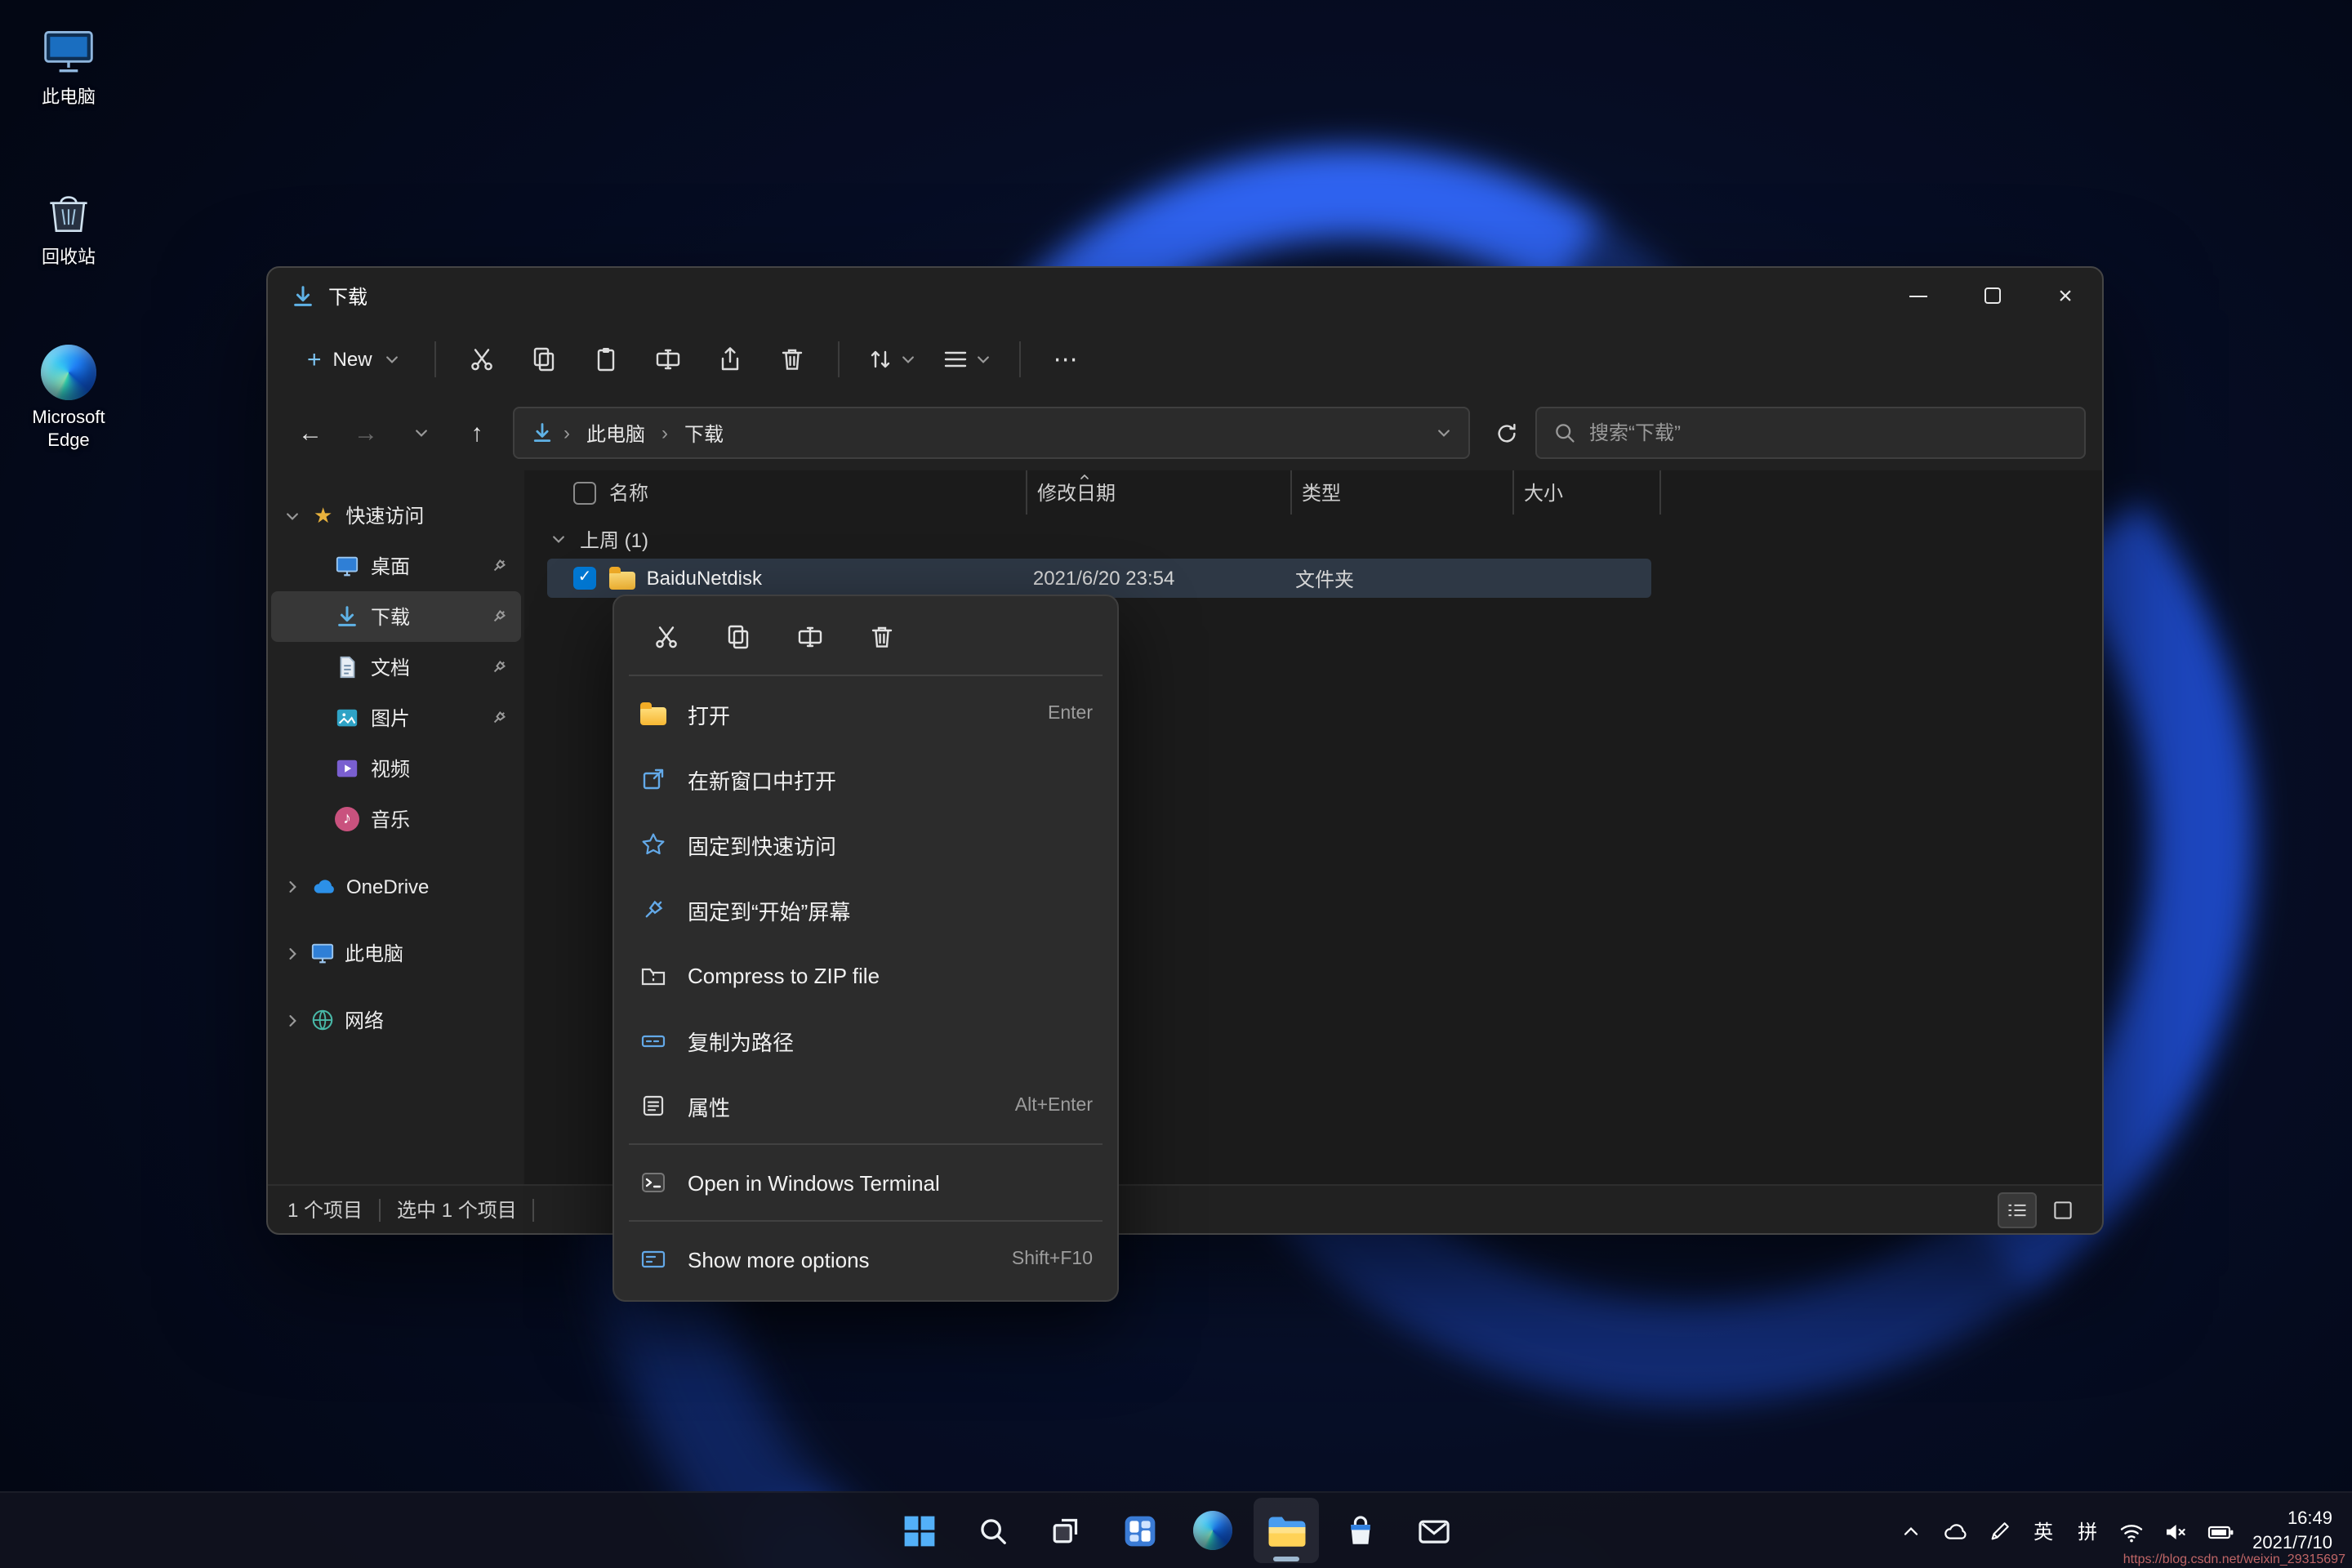 Image resolution: width=2352 pixels, height=1568 pixels. What do you see at coordinates (499, 667) in the screenshot?
I see `pin-icon` at bounding box center [499, 667].